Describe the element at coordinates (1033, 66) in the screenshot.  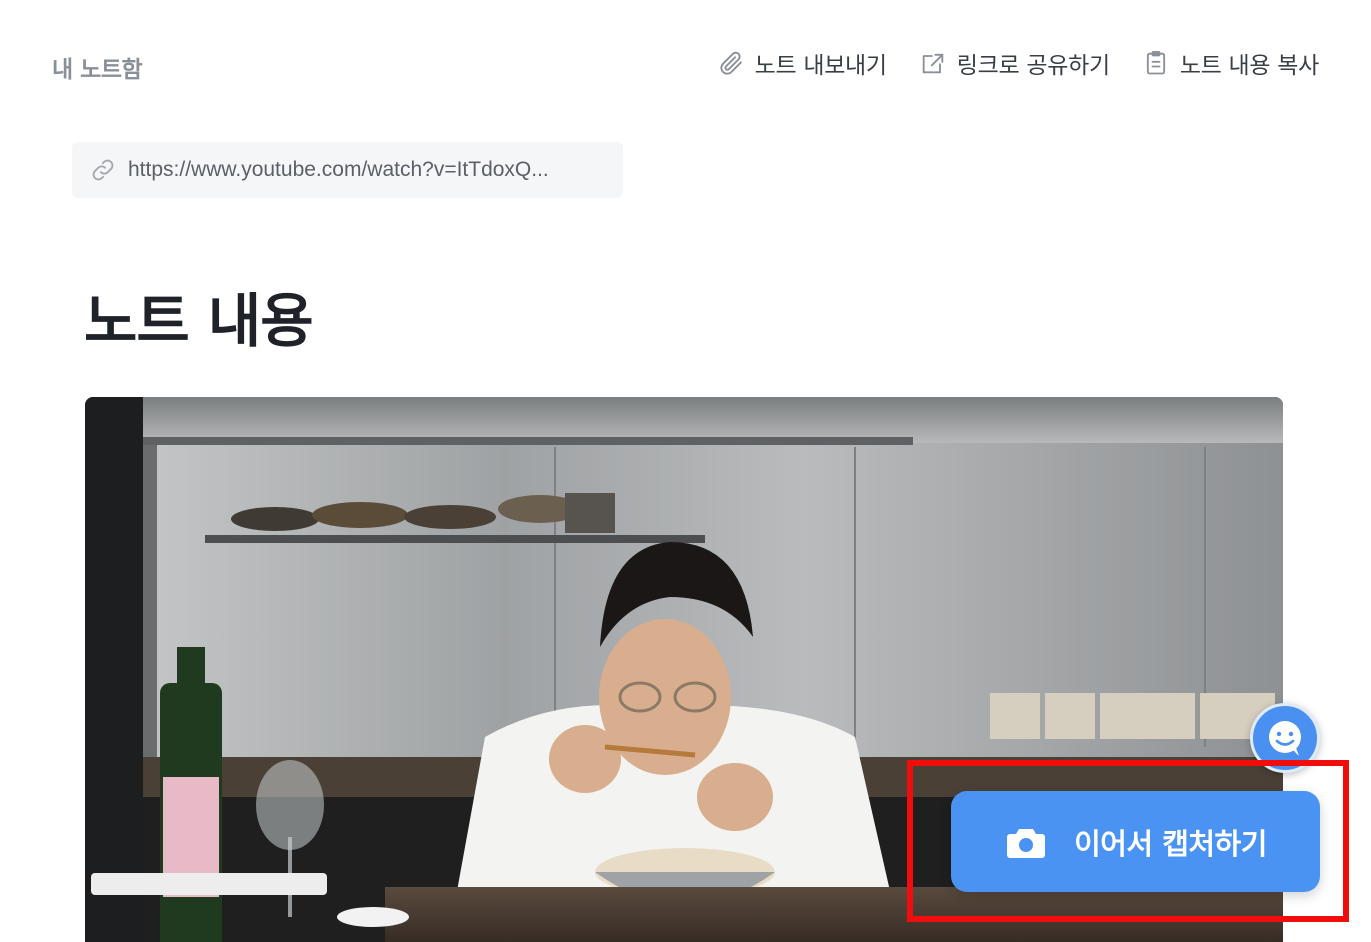
I see `share-link-label: 링크로 공유하기` at that location.